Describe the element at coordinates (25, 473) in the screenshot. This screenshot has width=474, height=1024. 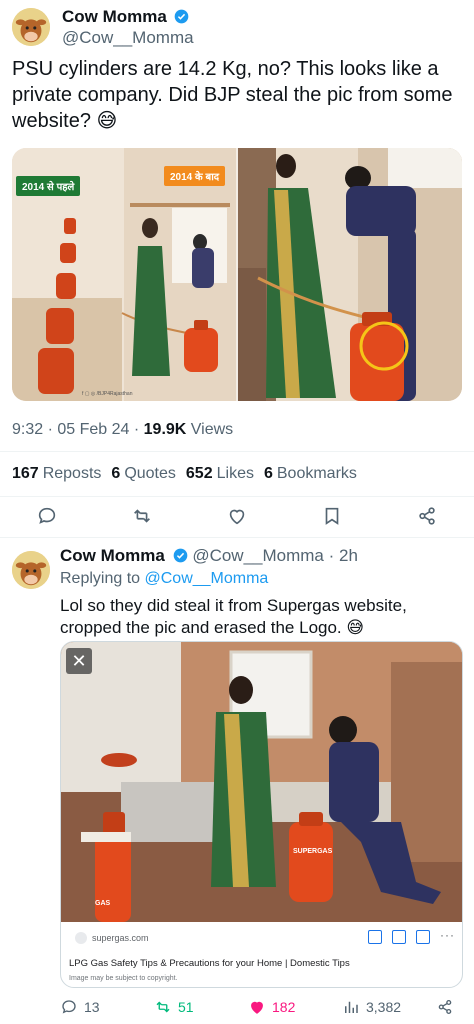
I see `reposts-count: 167` at that location.